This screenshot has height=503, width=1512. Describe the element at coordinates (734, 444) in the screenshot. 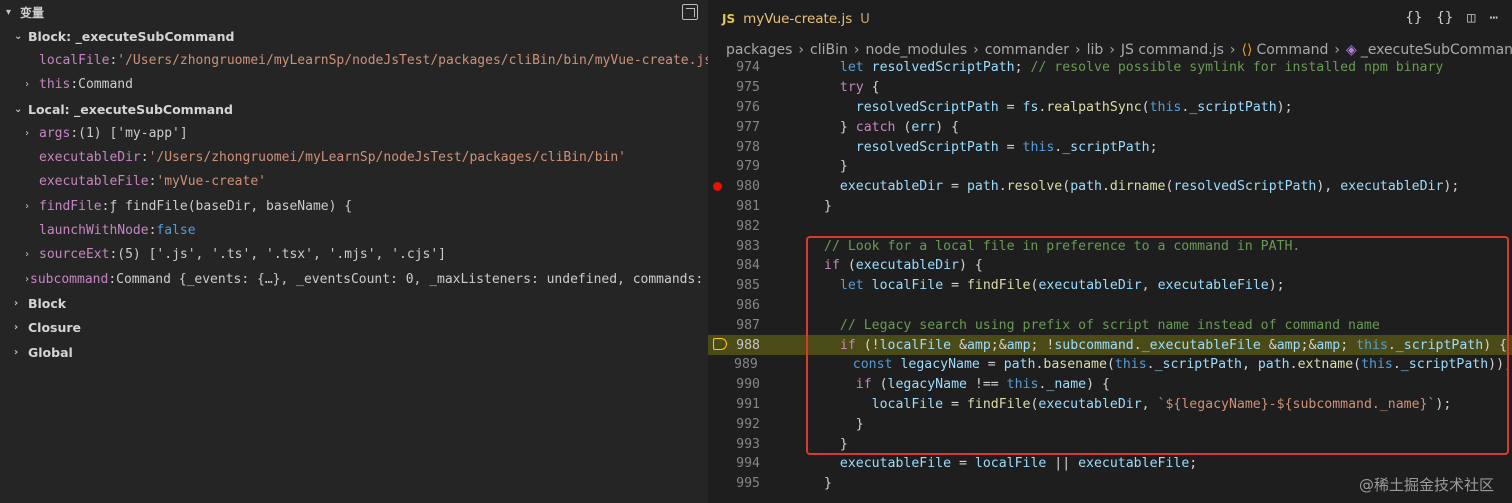

I see `line-number: 993` at that location.